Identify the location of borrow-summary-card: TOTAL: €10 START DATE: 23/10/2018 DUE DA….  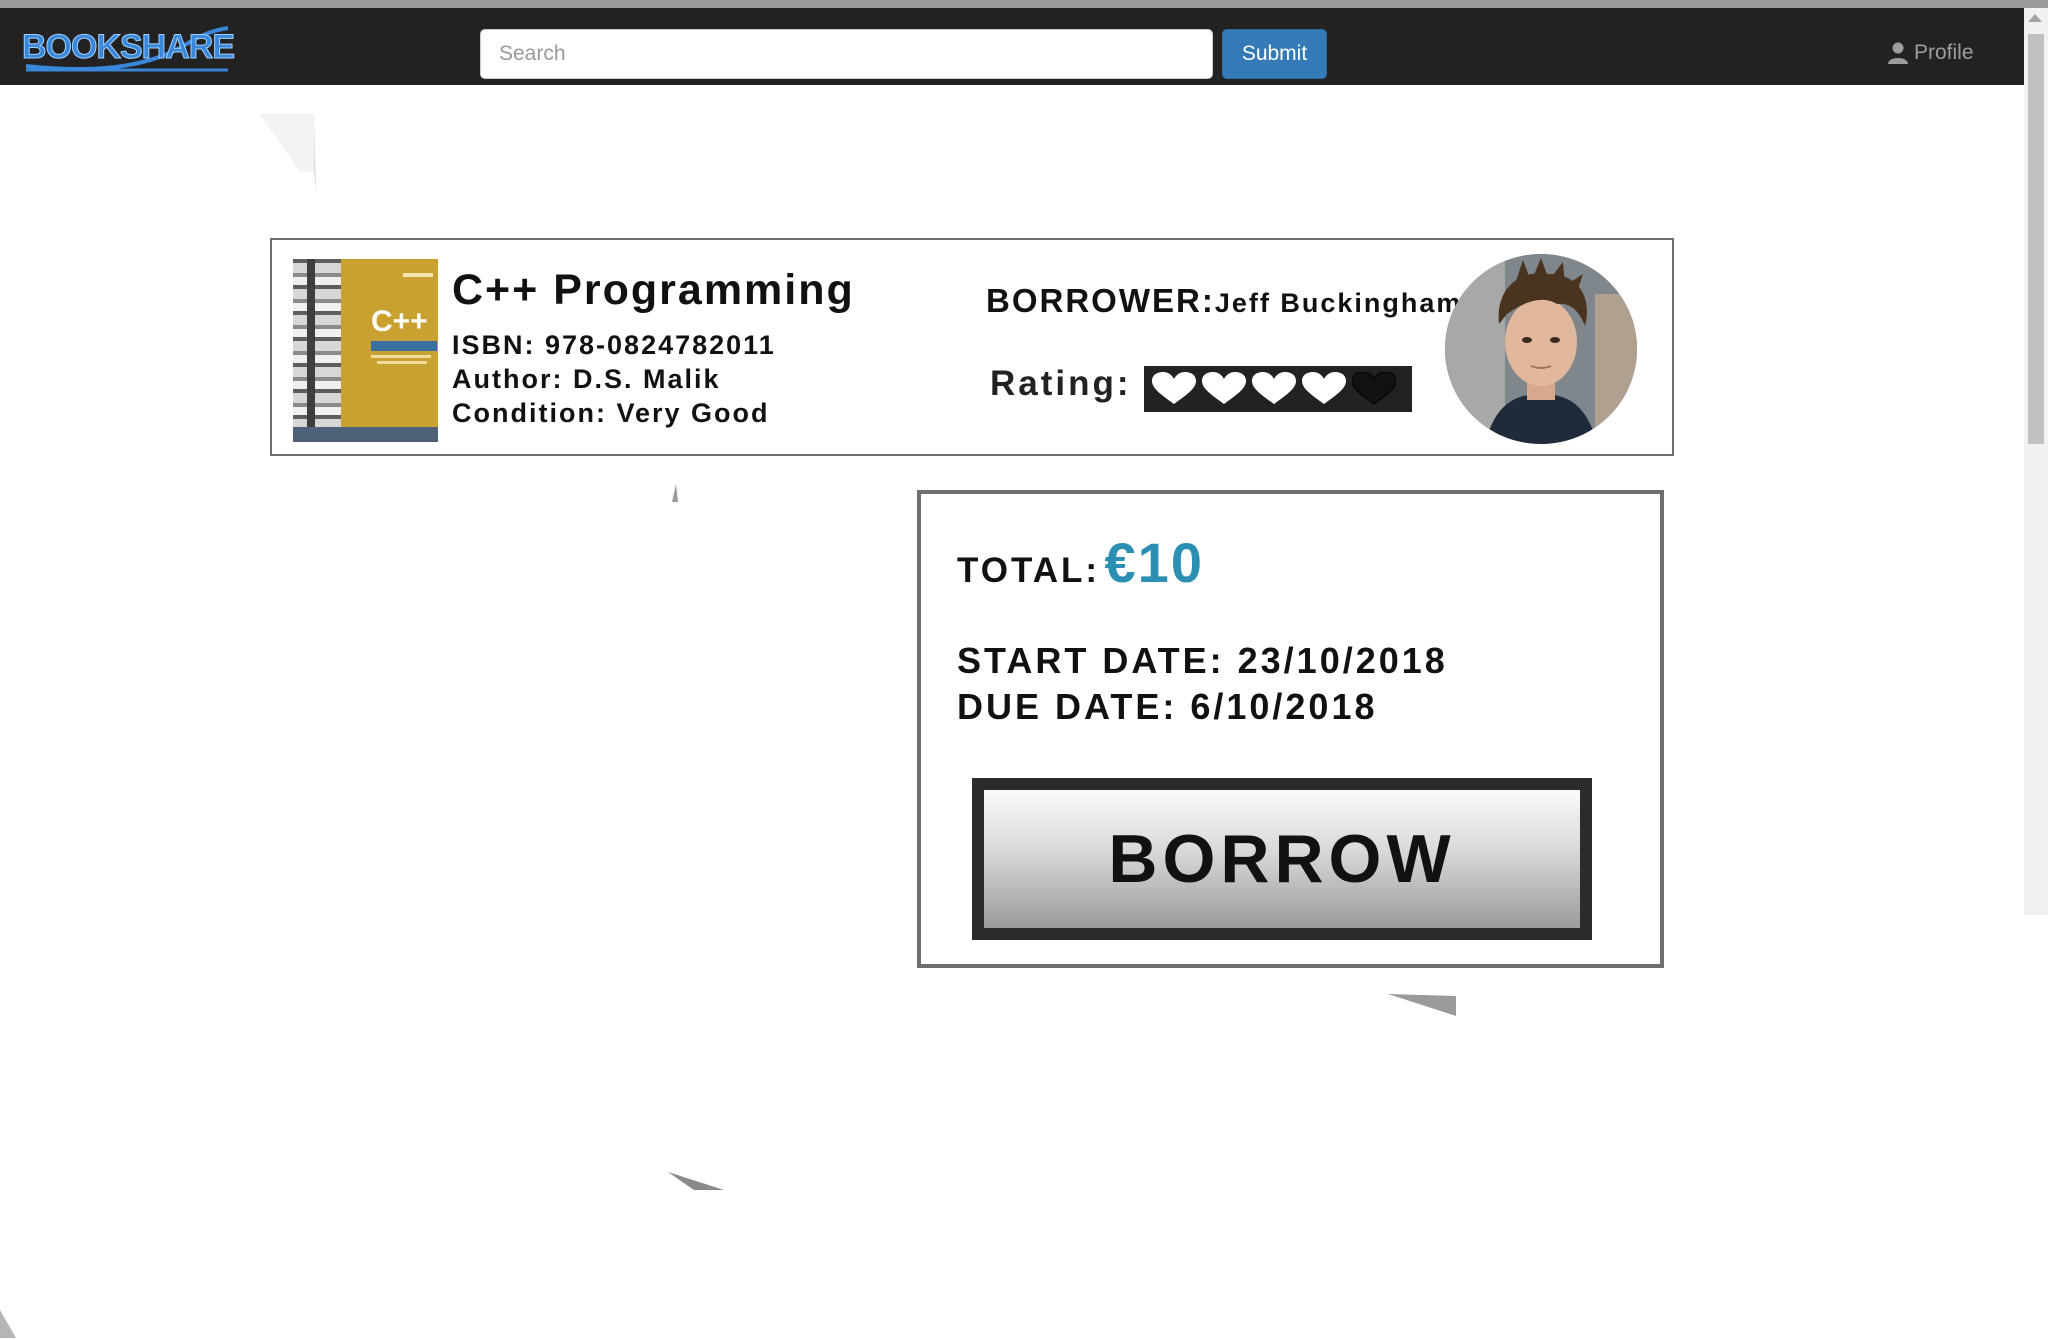
(1290, 729).